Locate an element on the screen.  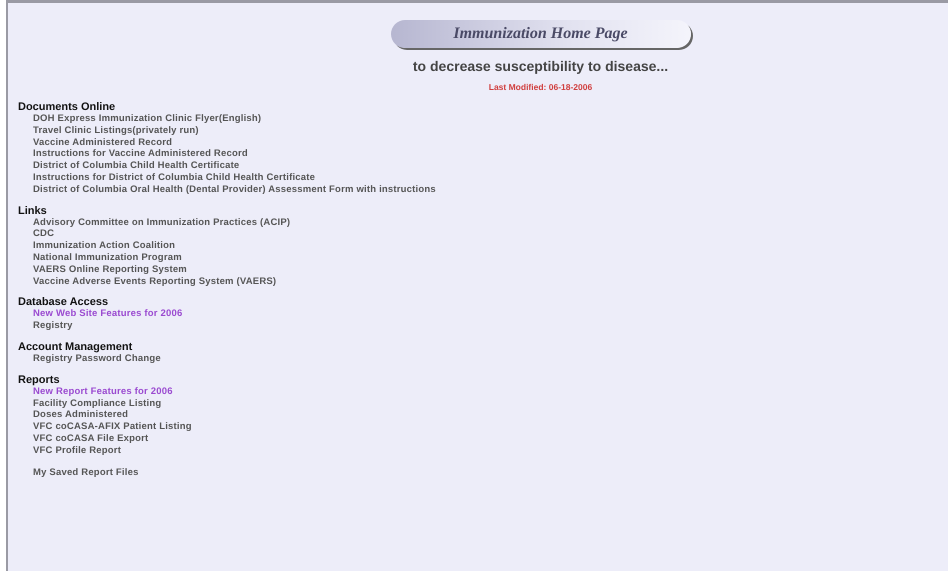
link: Registry Password Change is located at coordinates (97, 358).